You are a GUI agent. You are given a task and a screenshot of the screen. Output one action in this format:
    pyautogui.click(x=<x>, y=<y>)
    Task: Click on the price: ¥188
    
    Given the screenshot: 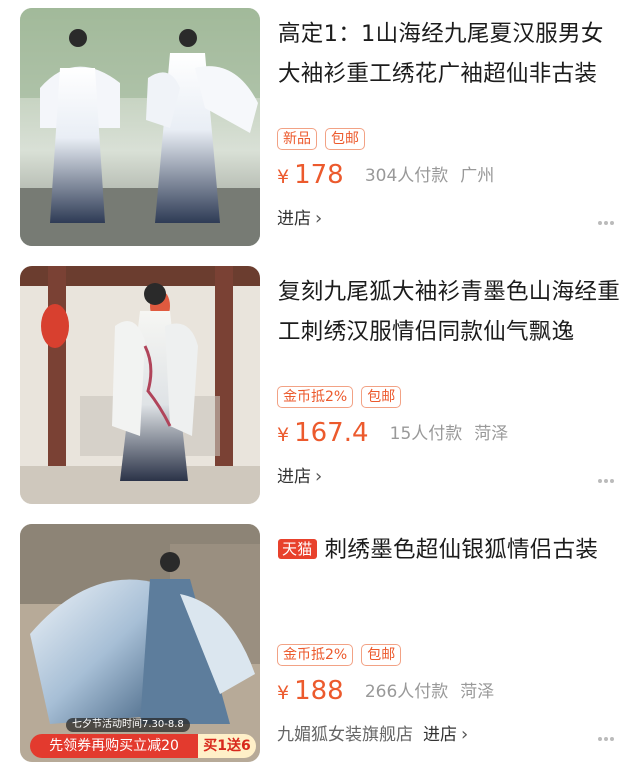 What is the action you would take?
    pyautogui.click(x=310, y=691)
    